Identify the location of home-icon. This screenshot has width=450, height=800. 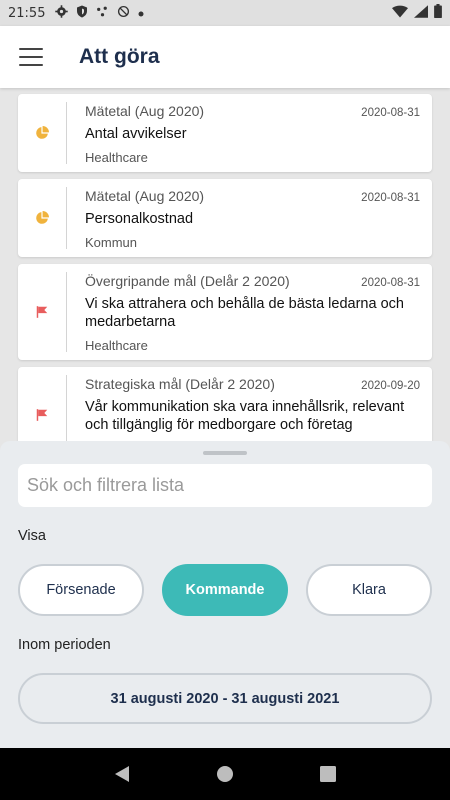
(225, 774).